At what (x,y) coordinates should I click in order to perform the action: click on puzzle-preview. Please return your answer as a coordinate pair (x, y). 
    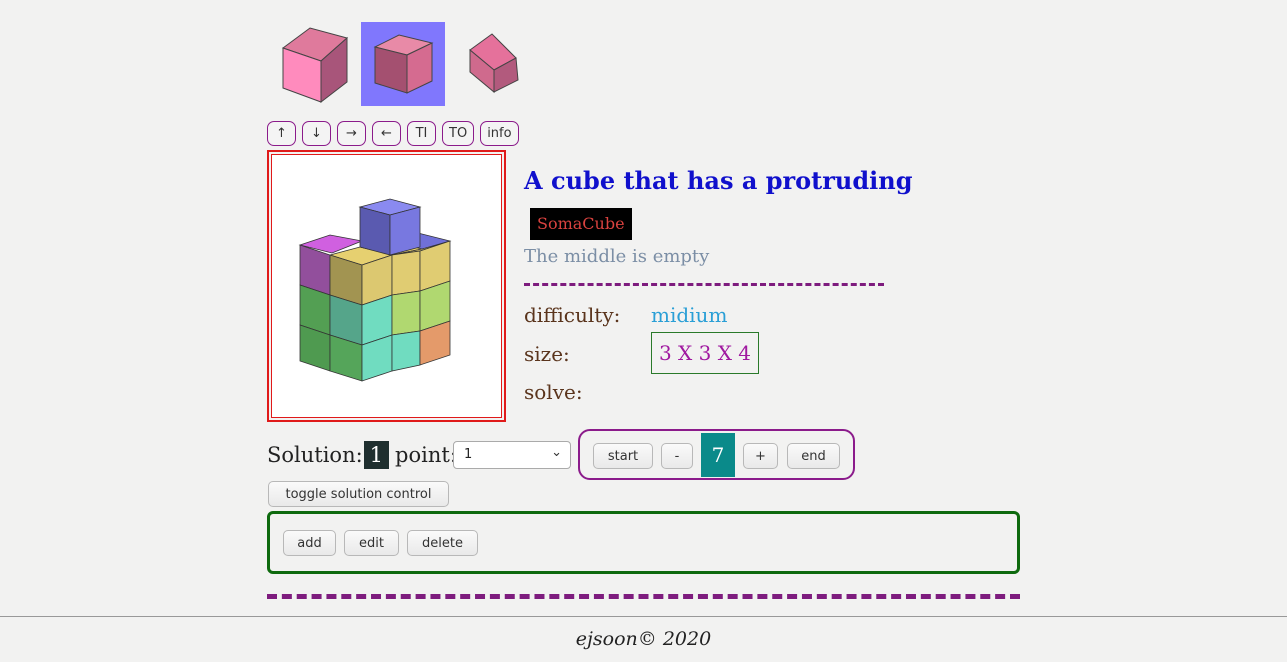
    Looking at the image, I should click on (386, 286).